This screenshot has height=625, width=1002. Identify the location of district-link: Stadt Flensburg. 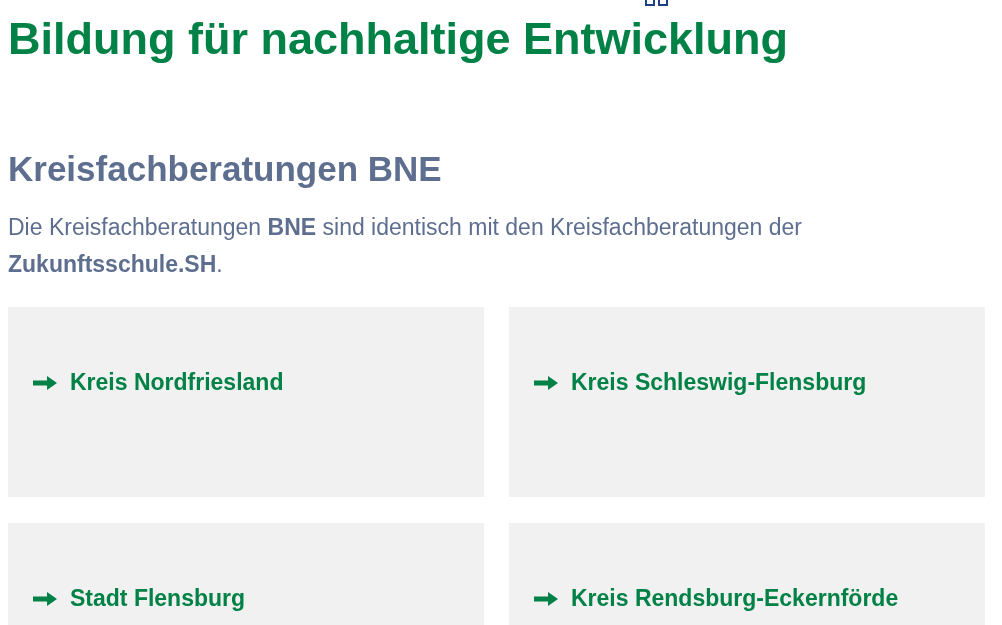
(139, 599).